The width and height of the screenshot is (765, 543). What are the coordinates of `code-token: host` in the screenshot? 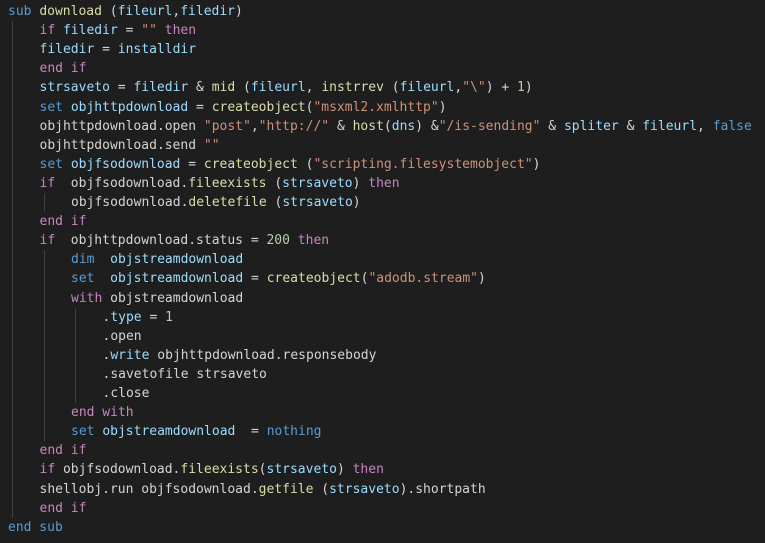 It's located at (368, 126).